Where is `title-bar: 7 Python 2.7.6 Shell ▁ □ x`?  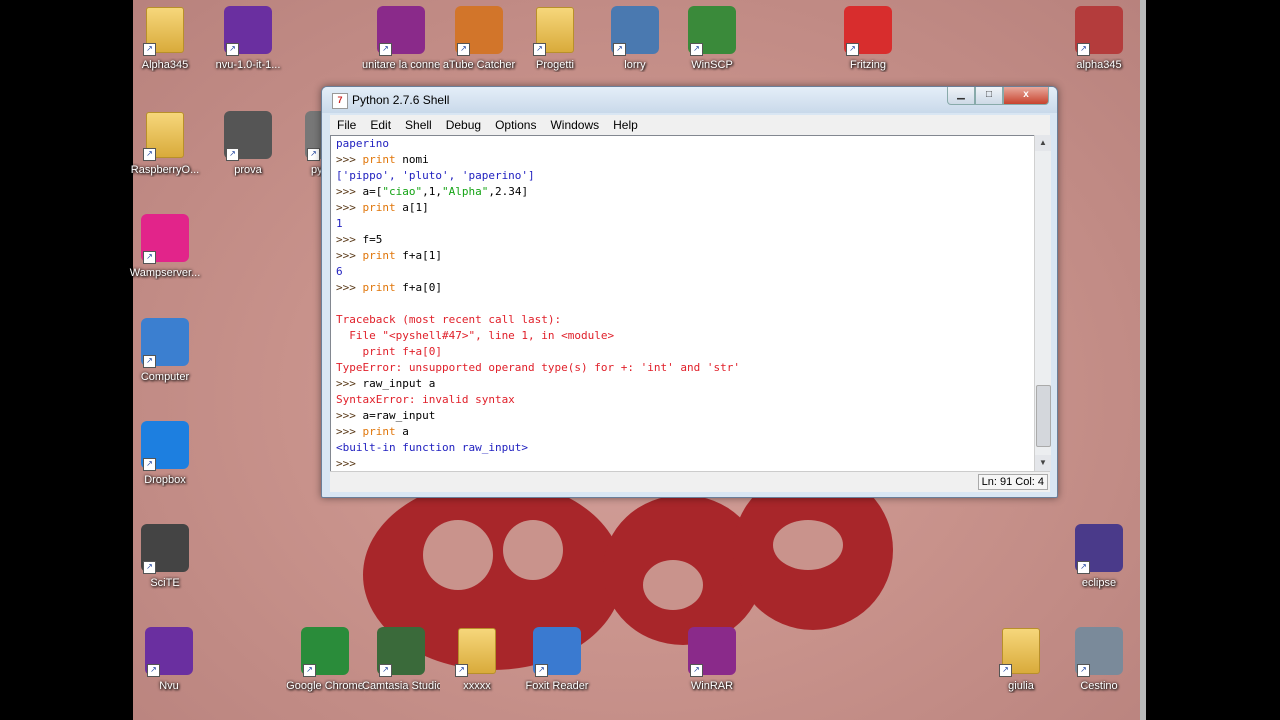 title-bar: 7 Python 2.7.6 Shell ▁ □ x is located at coordinates (689, 100).